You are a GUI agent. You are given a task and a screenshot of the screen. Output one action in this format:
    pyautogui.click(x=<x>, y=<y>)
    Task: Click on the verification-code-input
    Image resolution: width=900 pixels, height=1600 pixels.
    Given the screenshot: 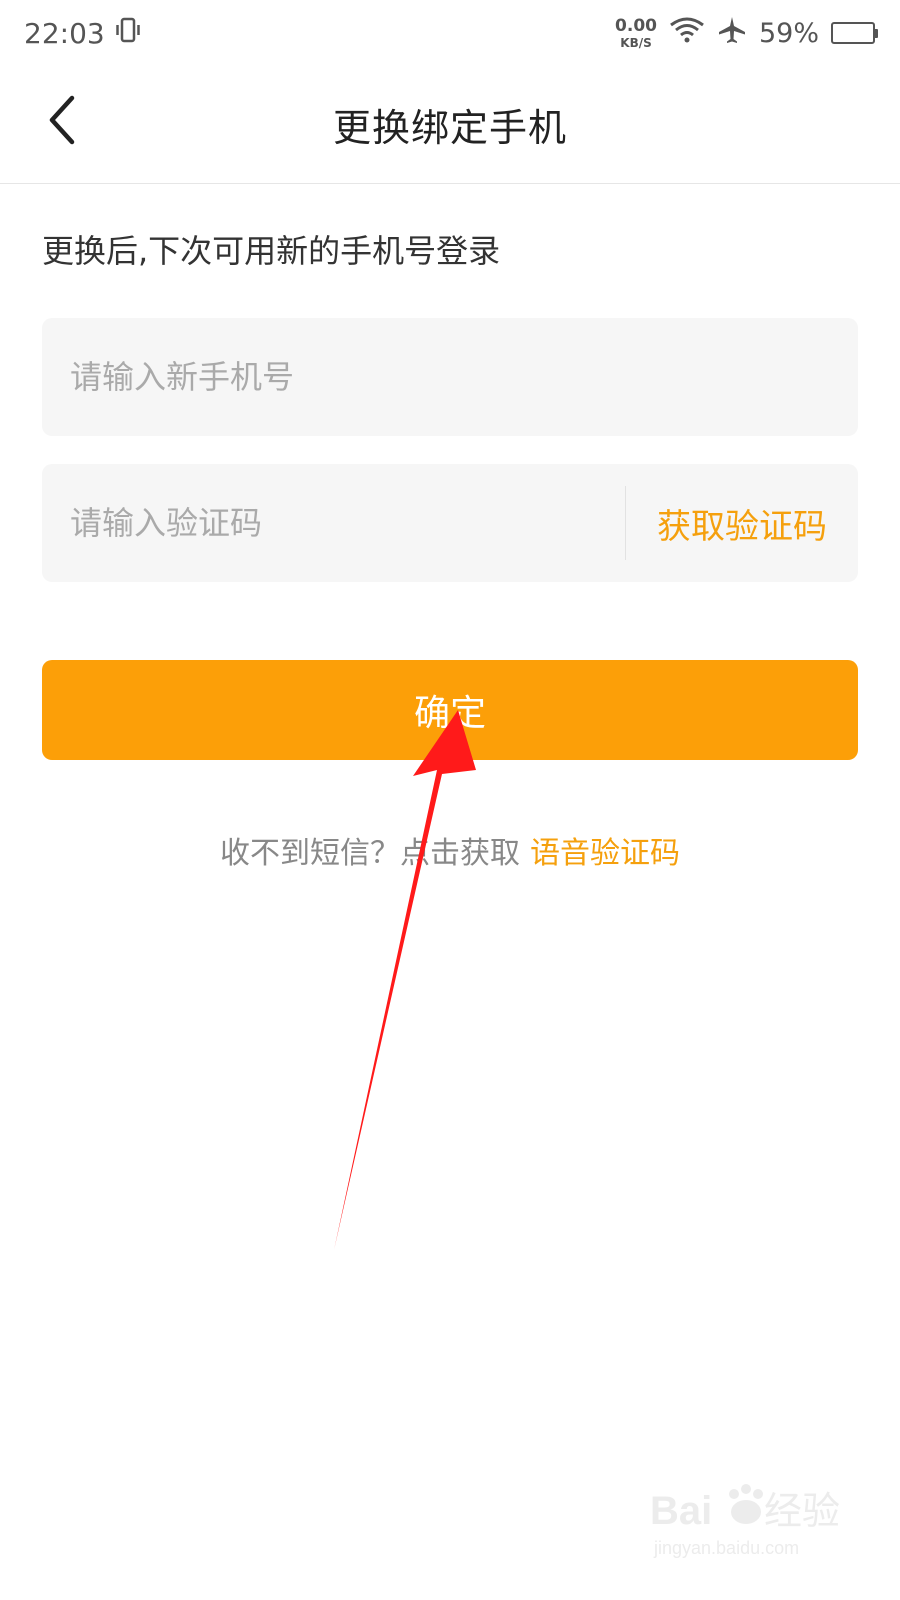 What is the action you would take?
    pyautogui.click(x=333, y=523)
    